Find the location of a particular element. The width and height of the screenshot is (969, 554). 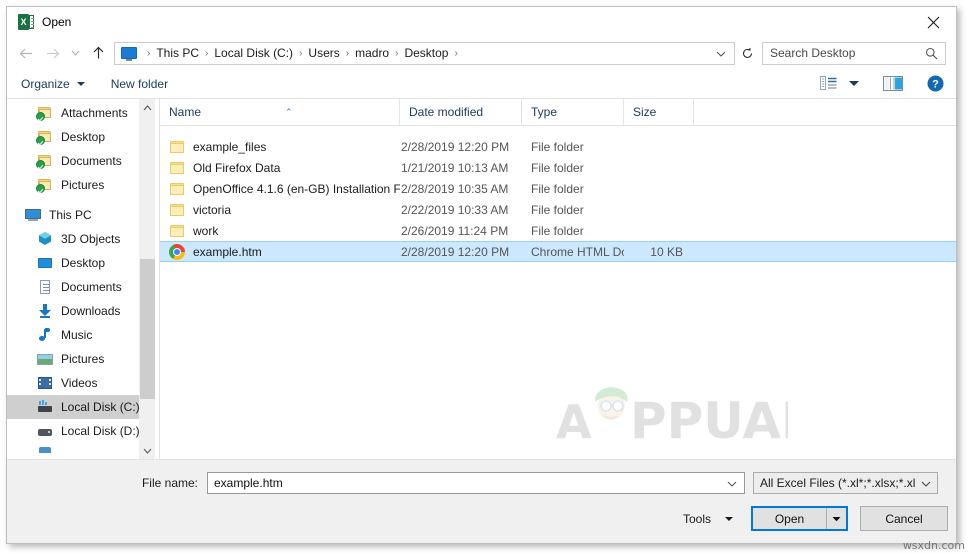

appuals-watermark: A PPUALS is located at coordinates (702, 419).